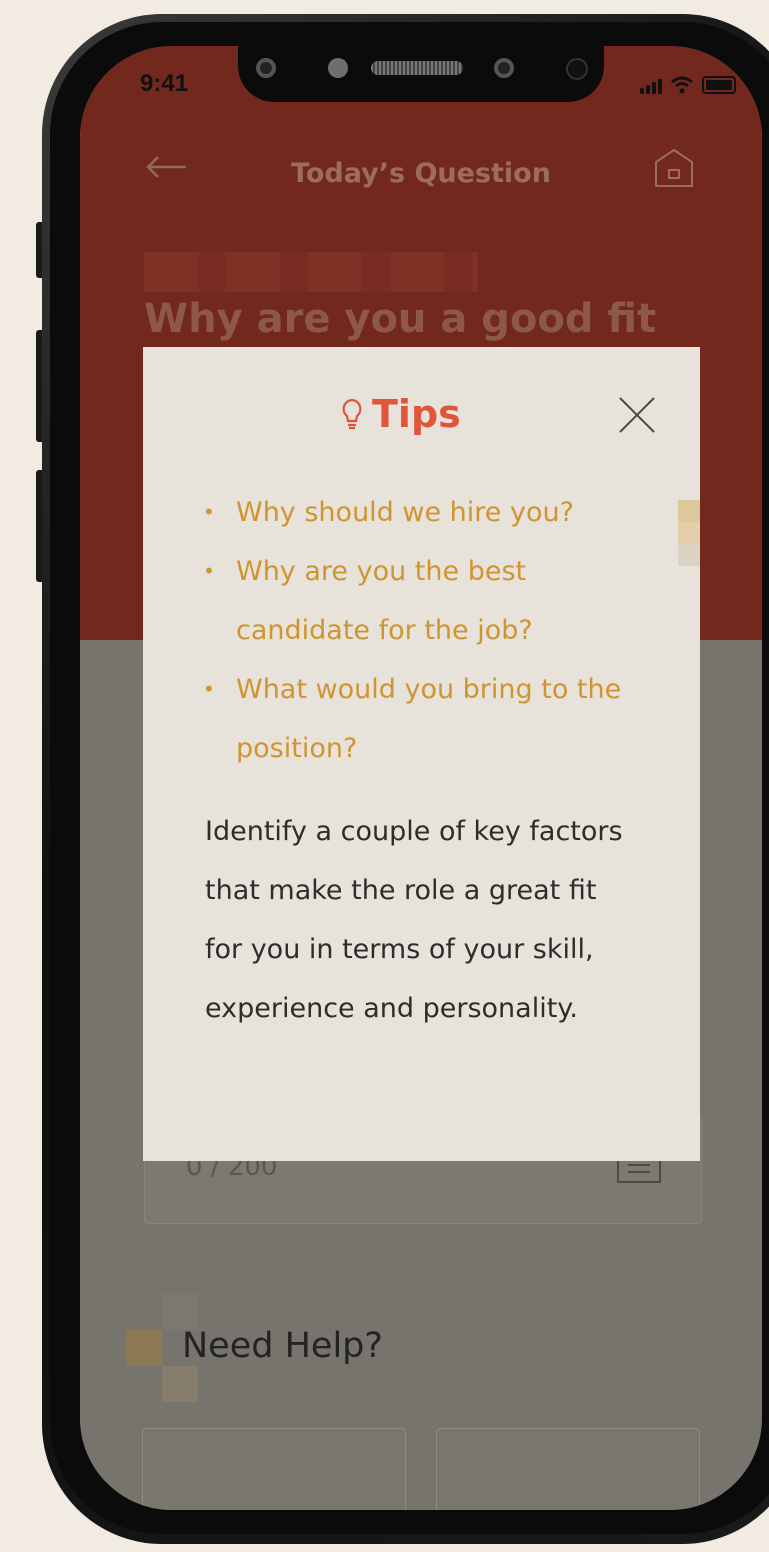 The width and height of the screenshot is (769, 1552). What do you see at coordinates (689, 533) in the screenshot?
I see `question-decoration-edge` at bounding box center [689, 533].